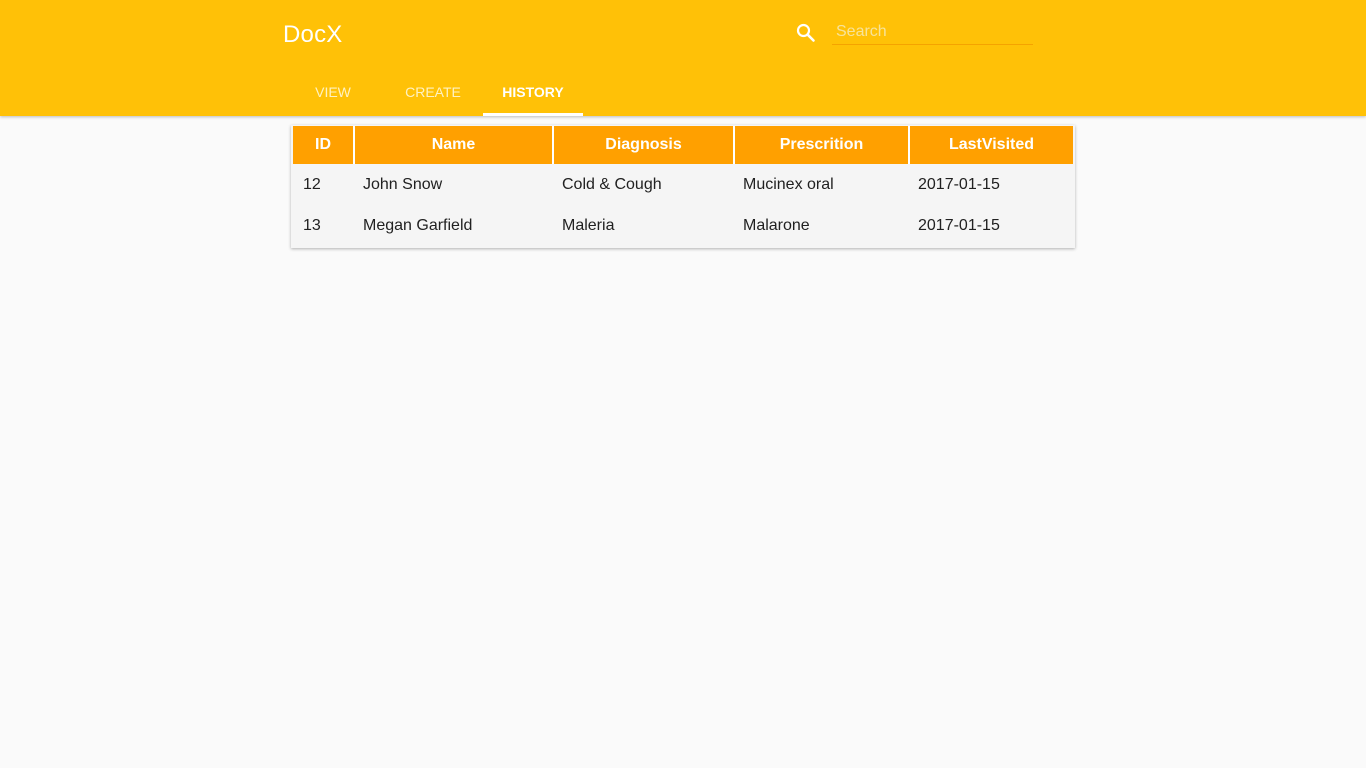 The height and width of the screenshot is (768, 1366). I want to click on column-header-last-visited: LastVisited, so click(990, 145).